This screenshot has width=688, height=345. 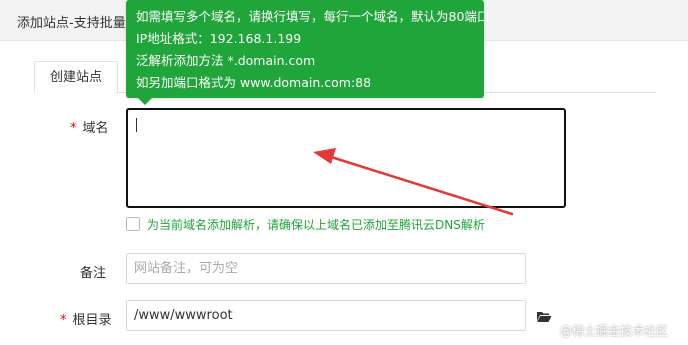 What do you see at coordinates (326, 315) in the screenshot?
I see `root-dir-input` at bounding box center [326, 315].